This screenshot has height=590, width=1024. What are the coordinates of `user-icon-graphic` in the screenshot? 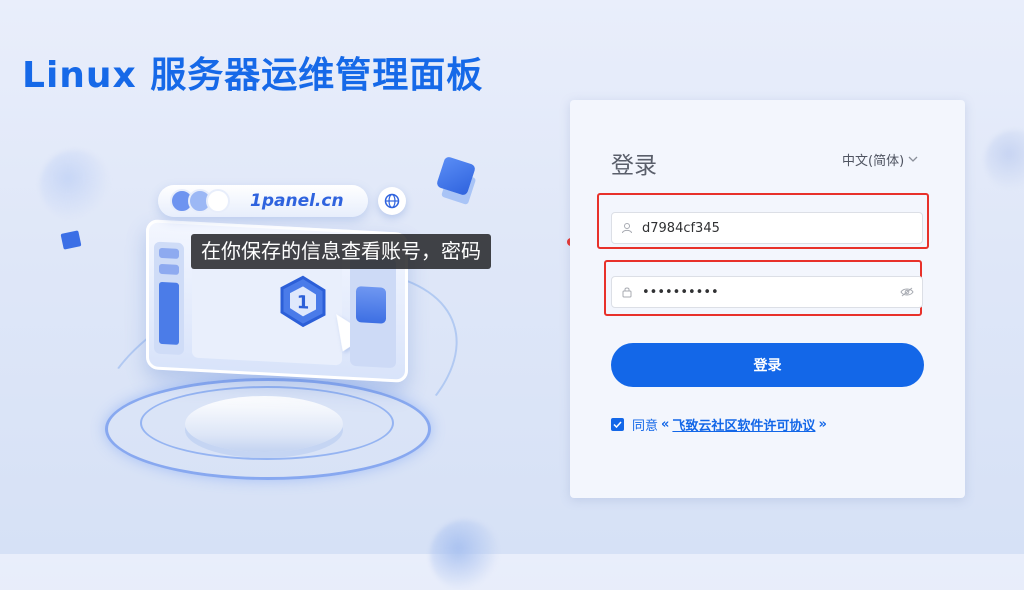 It's located at (627, 228).